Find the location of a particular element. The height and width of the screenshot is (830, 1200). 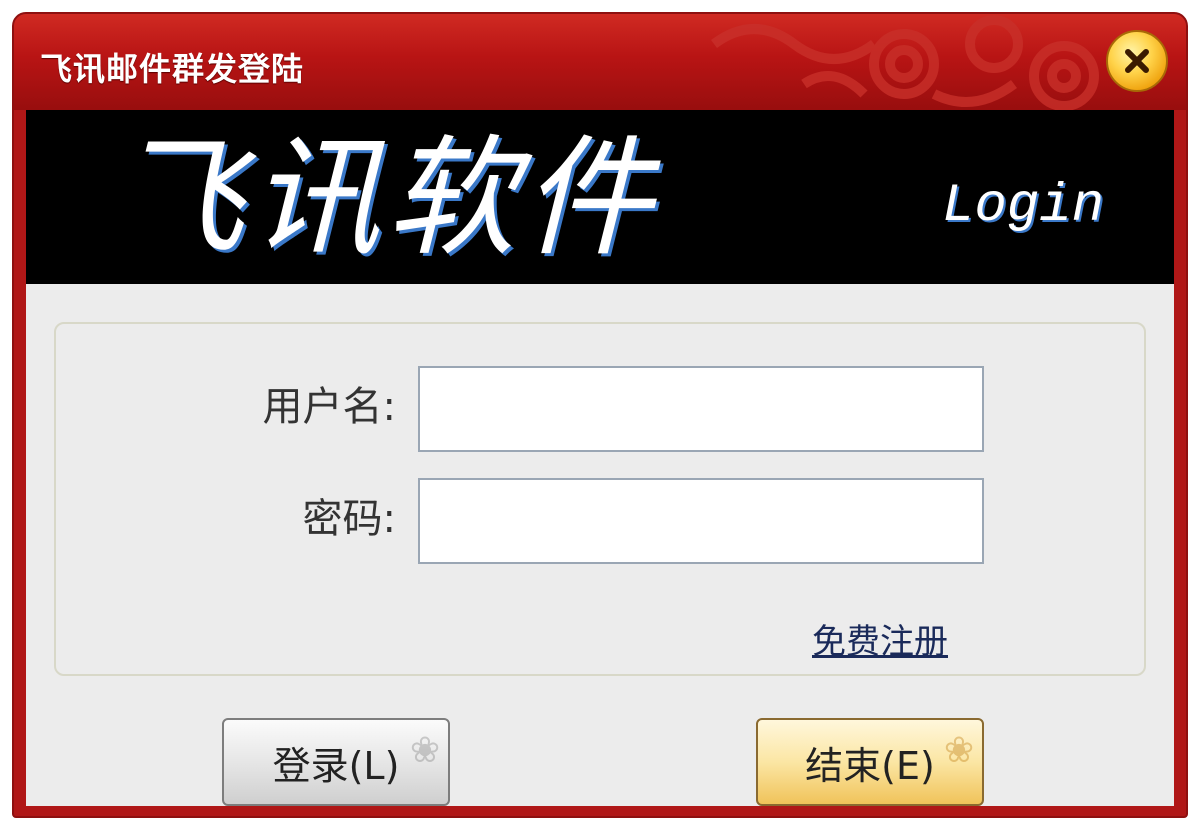

login-caption: Login is located at coordinates (1023, 206).